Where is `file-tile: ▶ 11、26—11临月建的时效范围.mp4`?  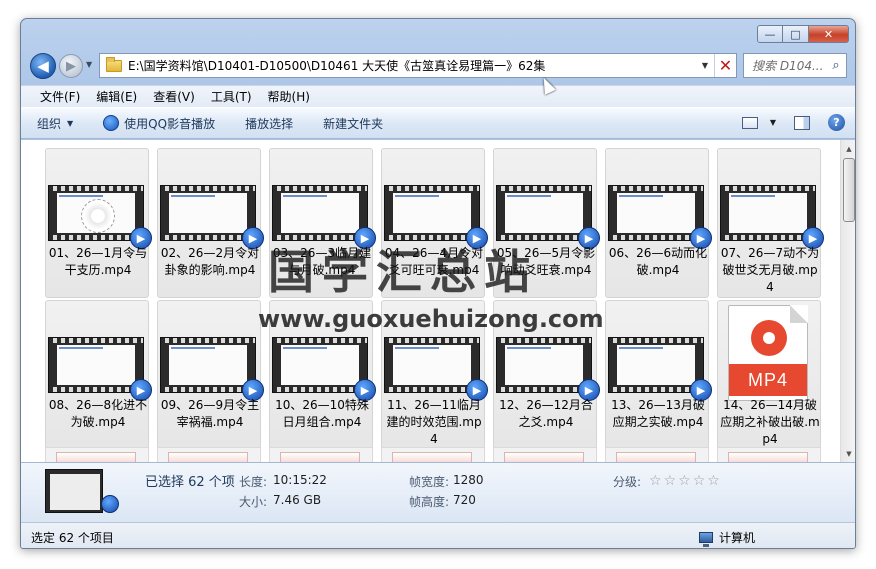 file-tile: ▶ 11、26—11临月建的时效范围.mp4 is located at coordinates (434, 375).